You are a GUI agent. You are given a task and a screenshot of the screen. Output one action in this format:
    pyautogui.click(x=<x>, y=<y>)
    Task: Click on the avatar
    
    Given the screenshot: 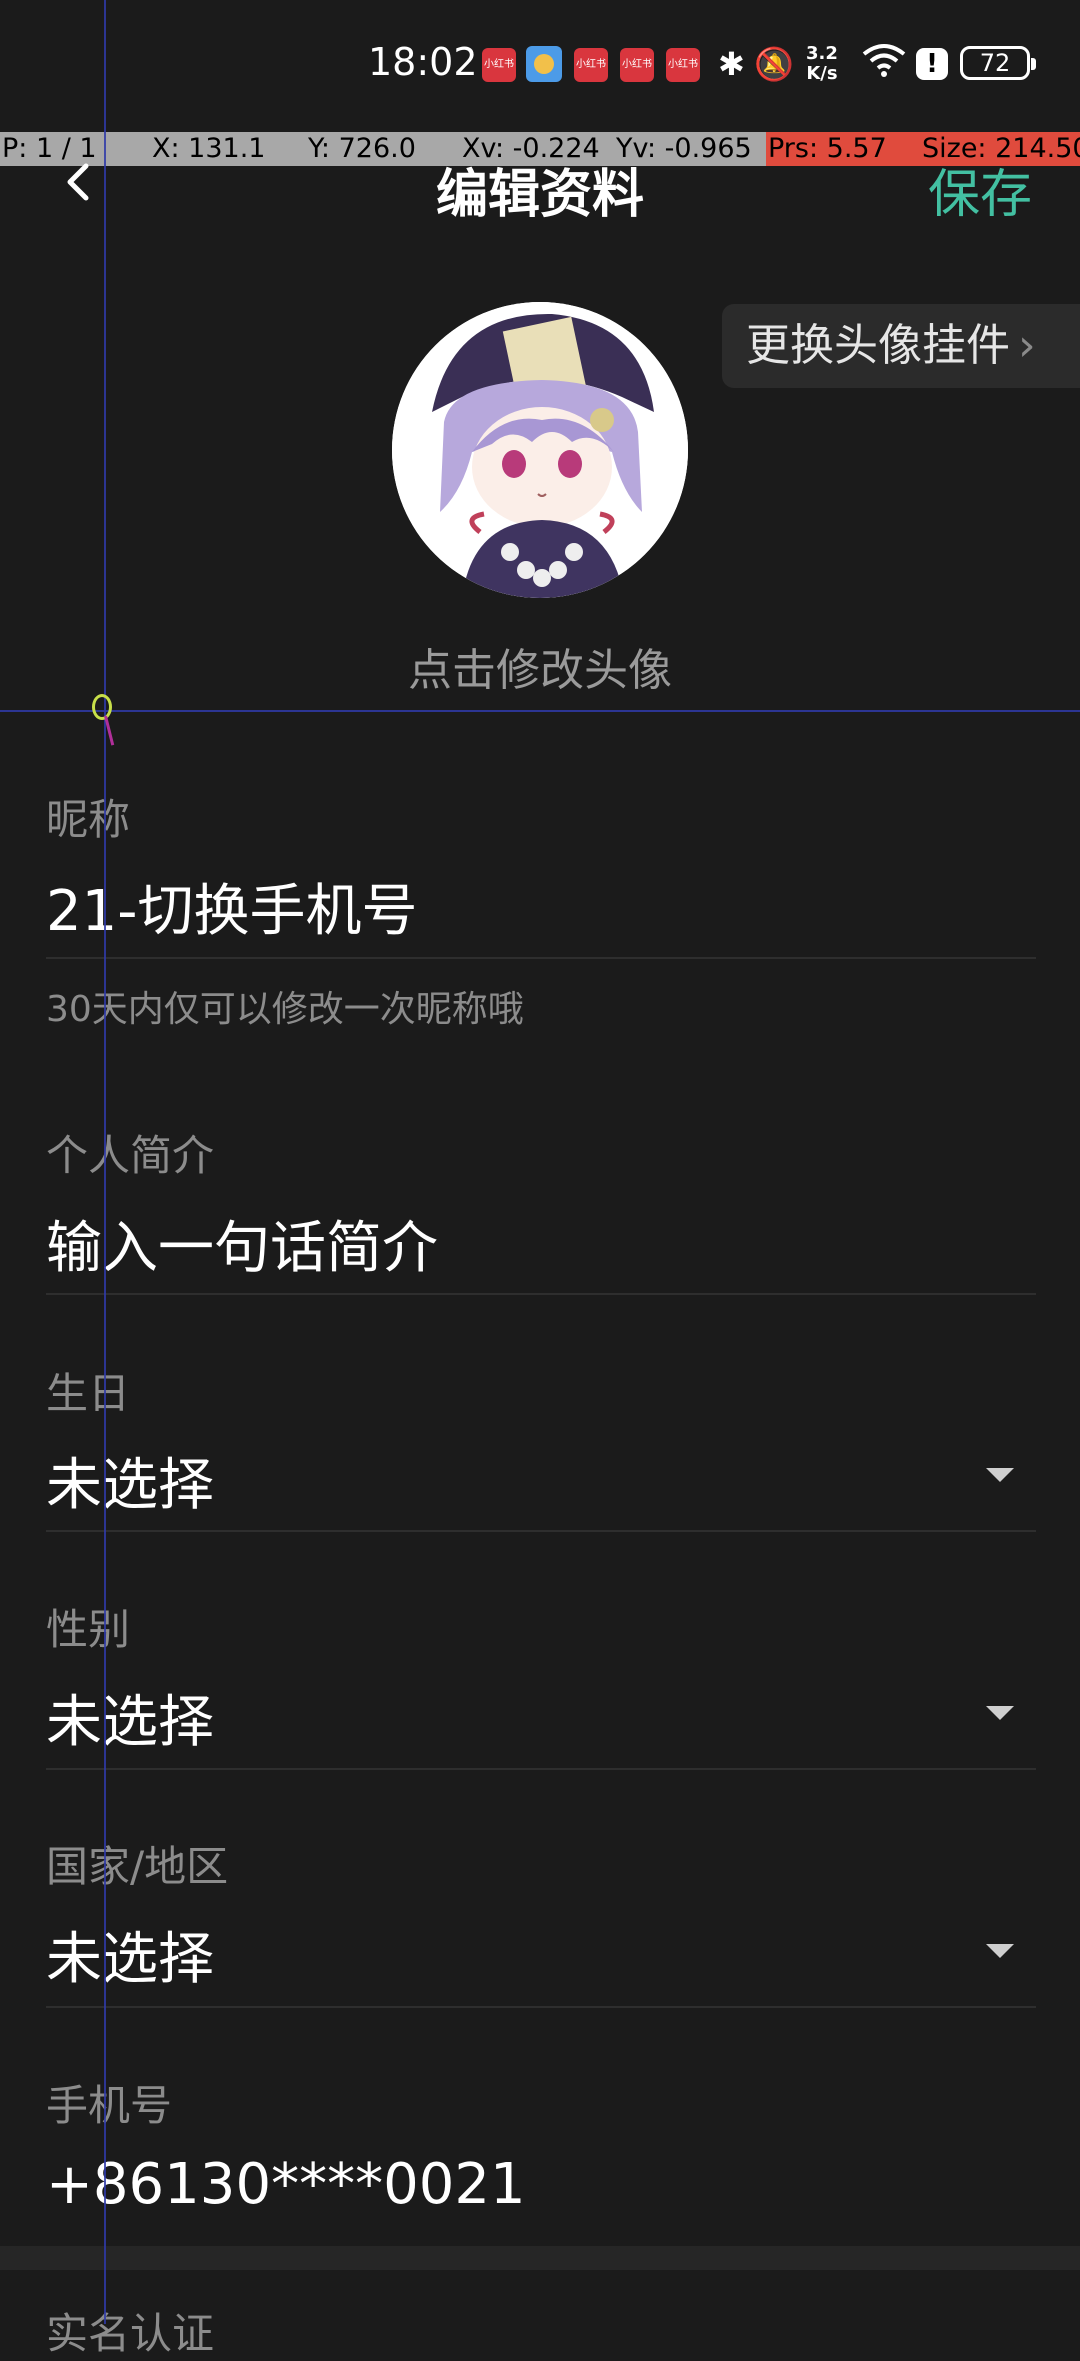 What is the action you would take?
    pyautogui.click(x=540, y=450)
    